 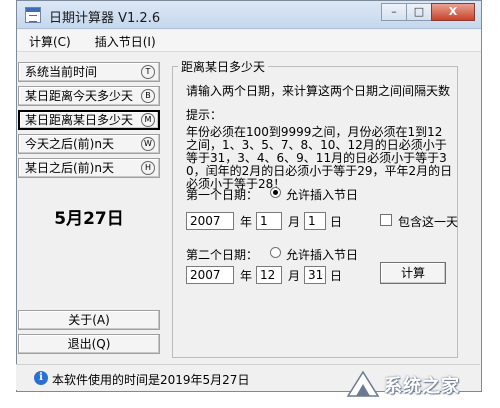 I want to click on button-label: 系统当前时间, so click(x=61, y=72).